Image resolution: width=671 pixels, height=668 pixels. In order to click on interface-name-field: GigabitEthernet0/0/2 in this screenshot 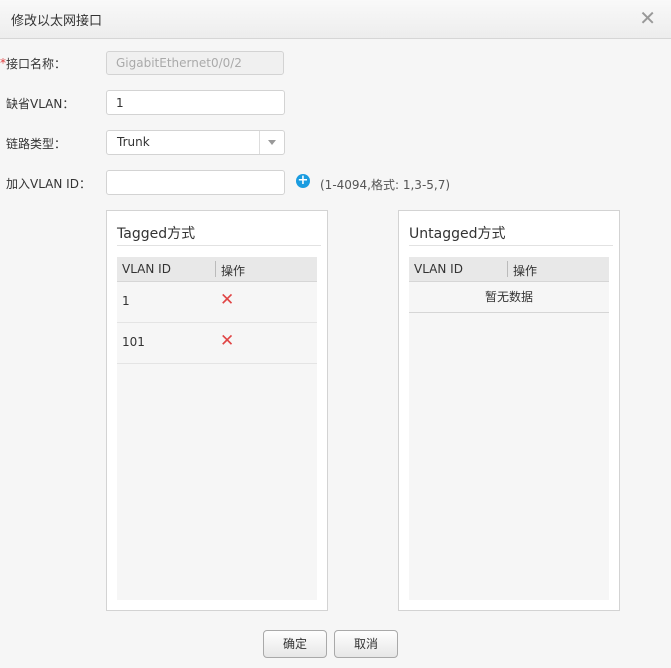, I will do `click(195, 63)`.